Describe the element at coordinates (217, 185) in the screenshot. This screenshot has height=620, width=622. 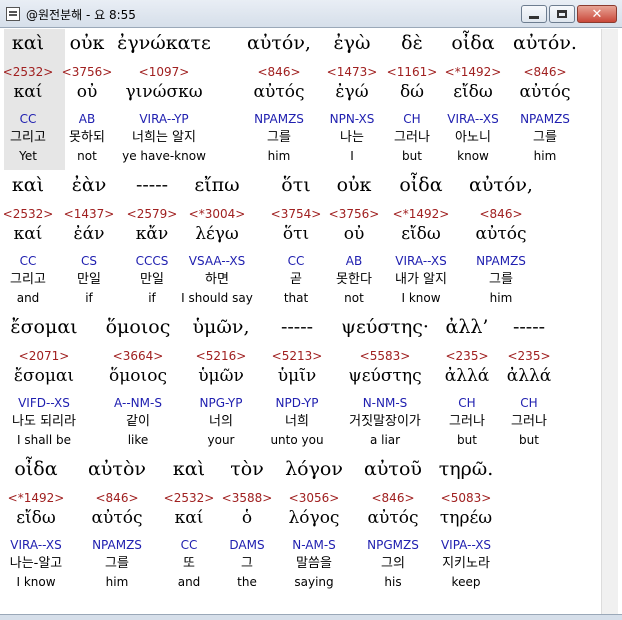
I see `greek-word: εἴπω` at that location.